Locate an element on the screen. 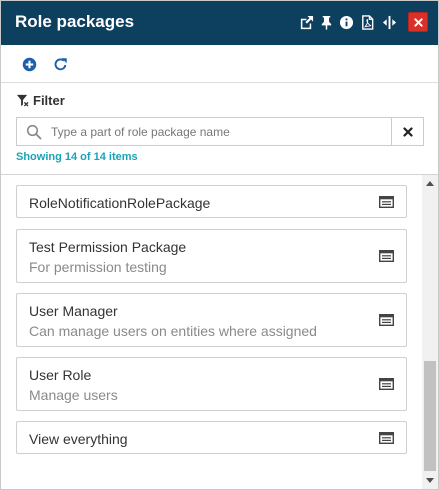 The image size is (439, 490). scroll-down-arrow-icon is located at coordinates (430, 480).